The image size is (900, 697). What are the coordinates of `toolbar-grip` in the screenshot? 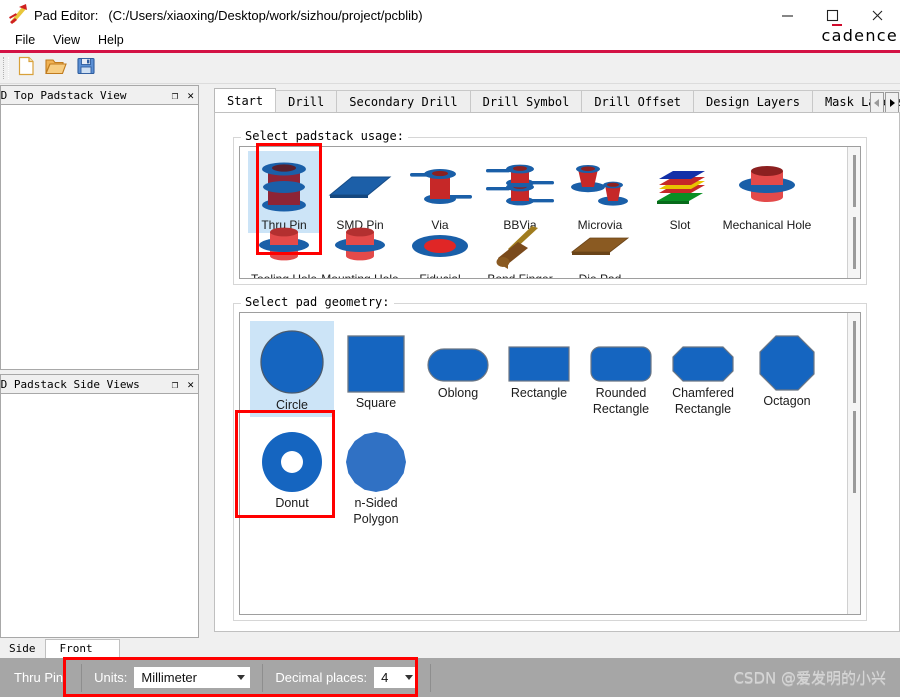 It's located at (6, 68).